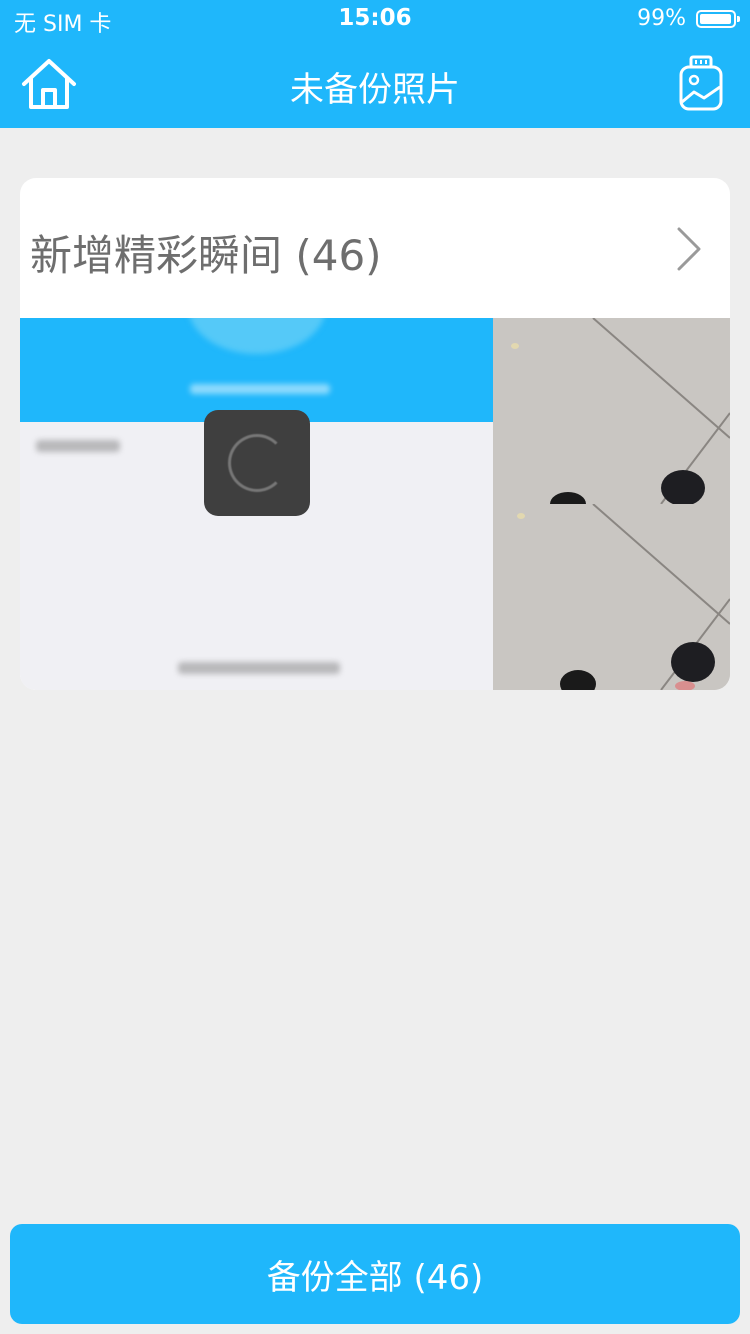 The image size is (750, 1334). I want to click on status-bar: 无 SIM 卡 15:06 99%, so click(375, 20).